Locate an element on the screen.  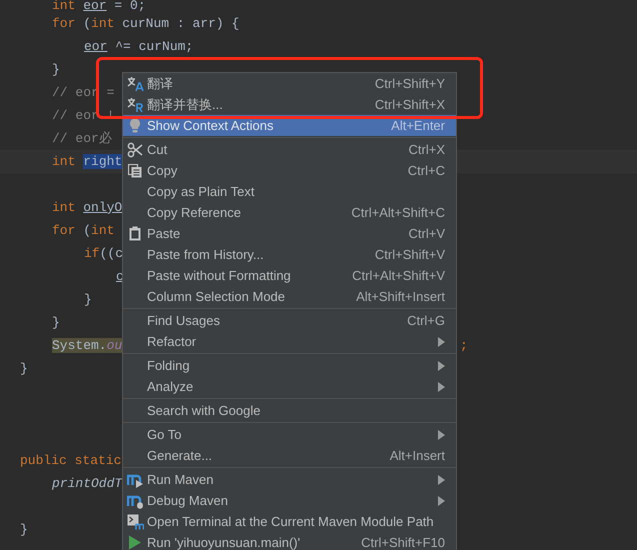
translate-replace-icon is located at coordinates (135, 104).